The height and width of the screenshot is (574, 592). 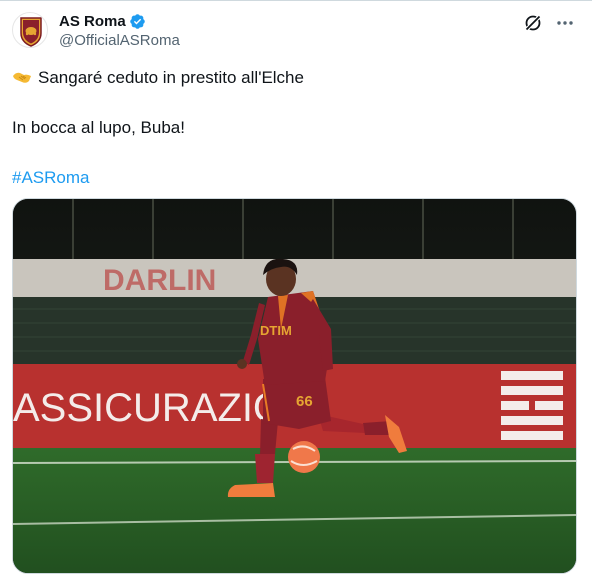 I want to click on shorts-number: 66, so click(x=304, y=401).